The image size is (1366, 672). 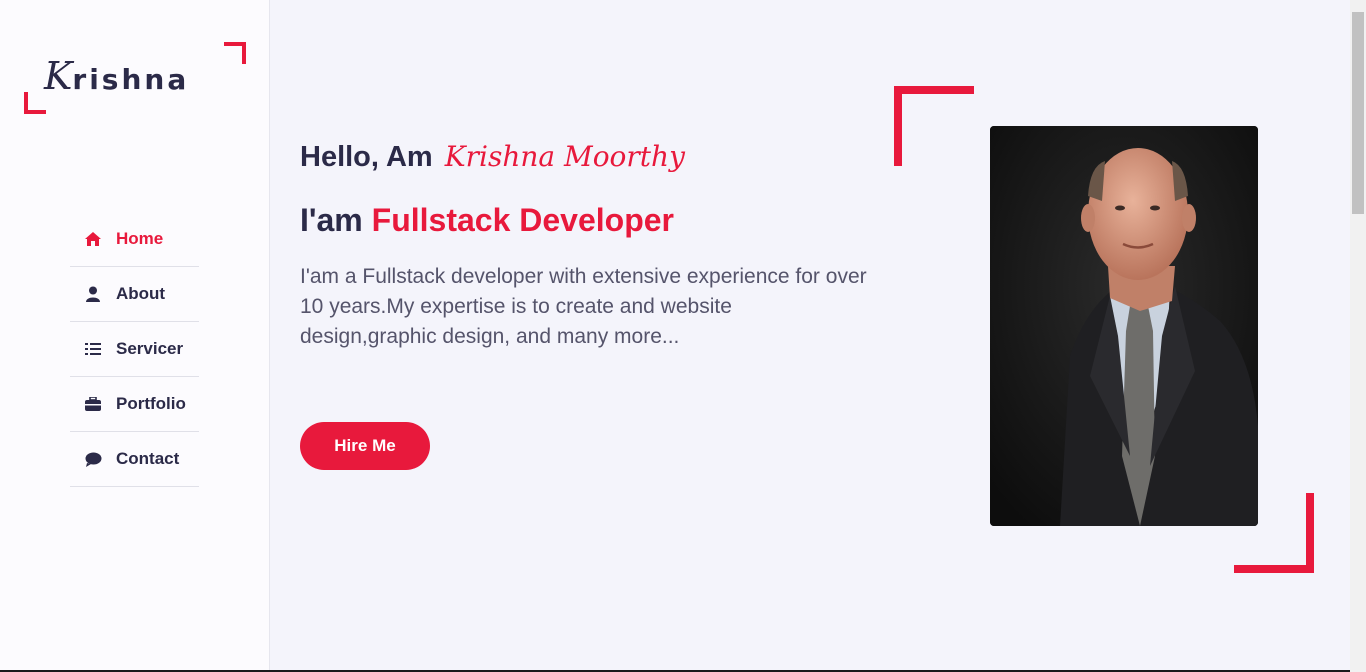 I want to click on role-title: Fullstack Developer, so click(x=522, y=220).